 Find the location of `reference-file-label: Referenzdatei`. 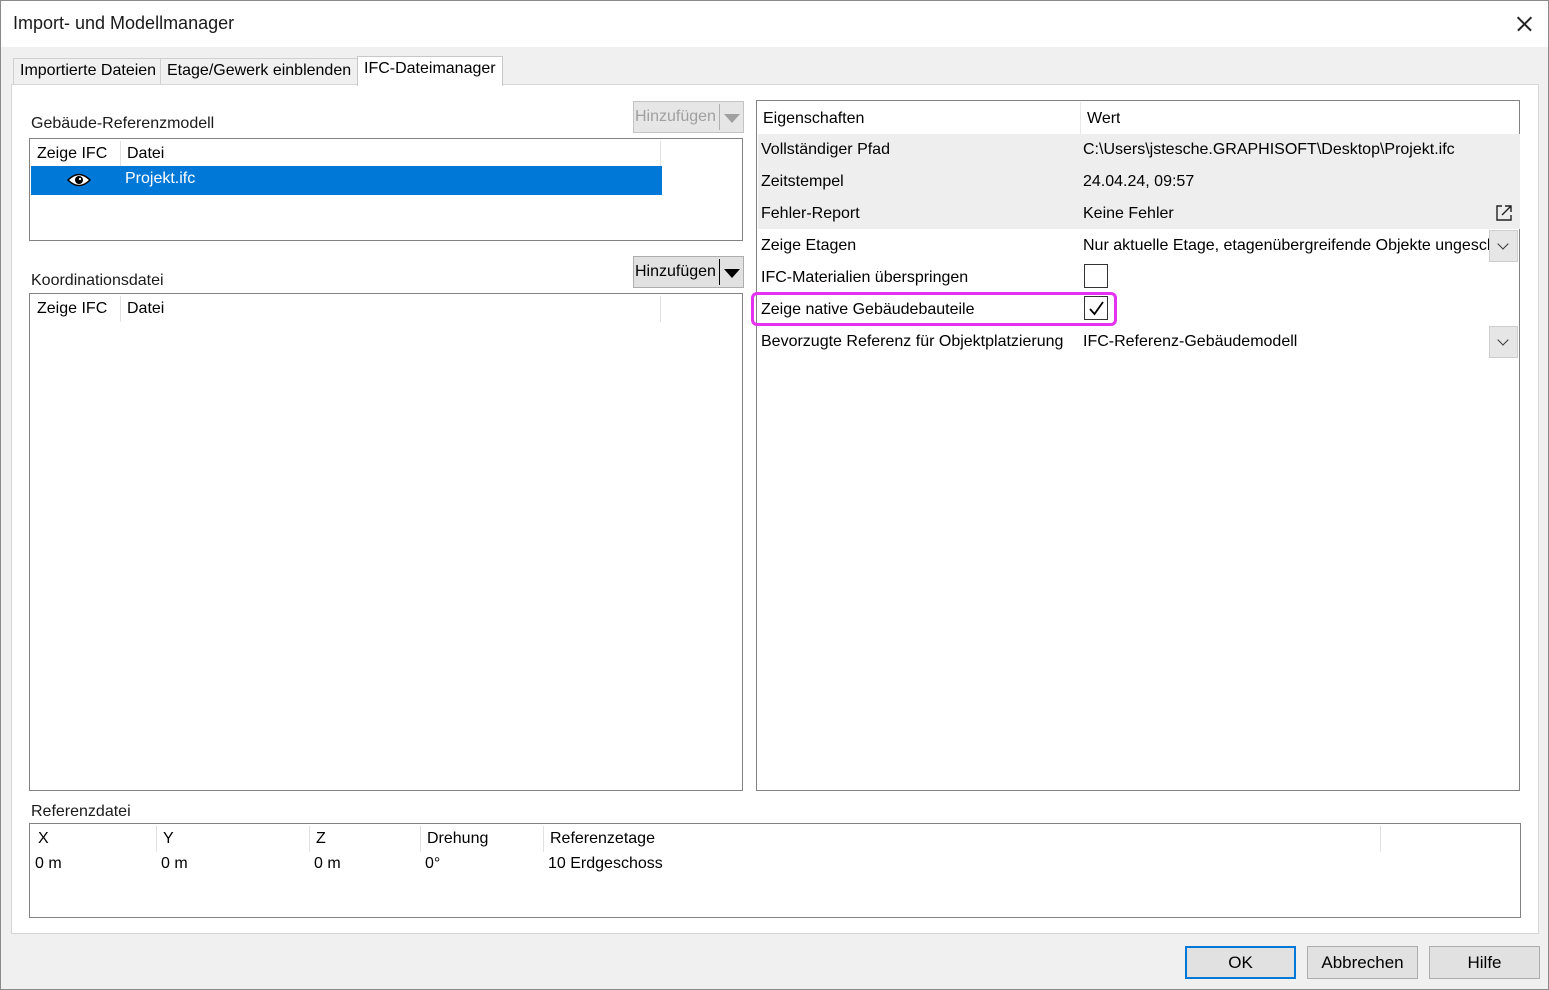

reference-file-label: Referenzdatei is located at coordinates (81, 811).